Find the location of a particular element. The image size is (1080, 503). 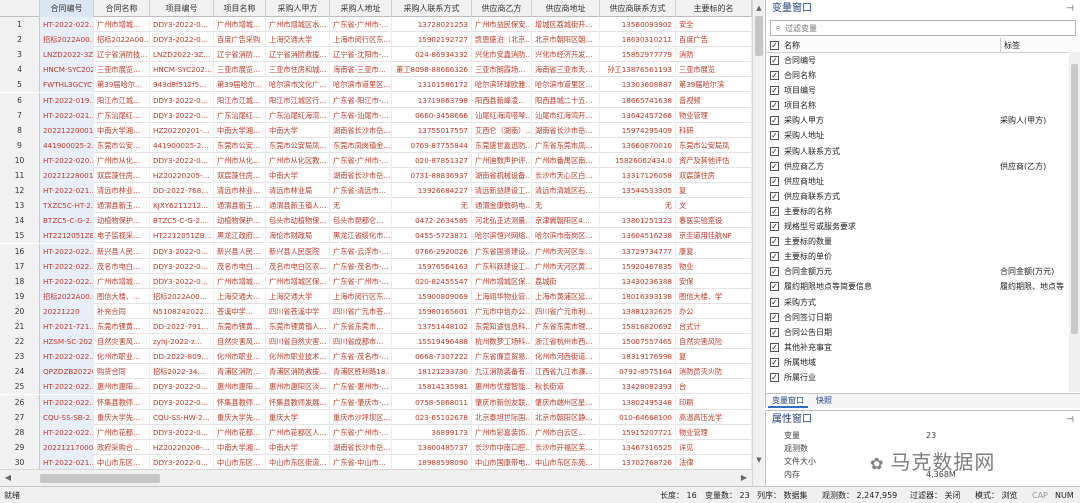

row-number: 9 is located at coordinates (20, 145).